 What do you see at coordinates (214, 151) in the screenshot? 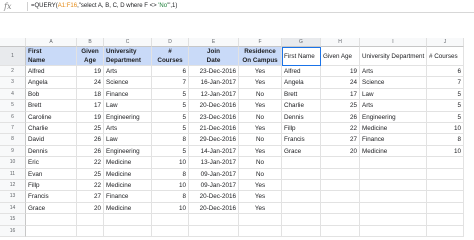
I see `cell-join-date: 14-Jan-2017` at bounding box center [214, 151].